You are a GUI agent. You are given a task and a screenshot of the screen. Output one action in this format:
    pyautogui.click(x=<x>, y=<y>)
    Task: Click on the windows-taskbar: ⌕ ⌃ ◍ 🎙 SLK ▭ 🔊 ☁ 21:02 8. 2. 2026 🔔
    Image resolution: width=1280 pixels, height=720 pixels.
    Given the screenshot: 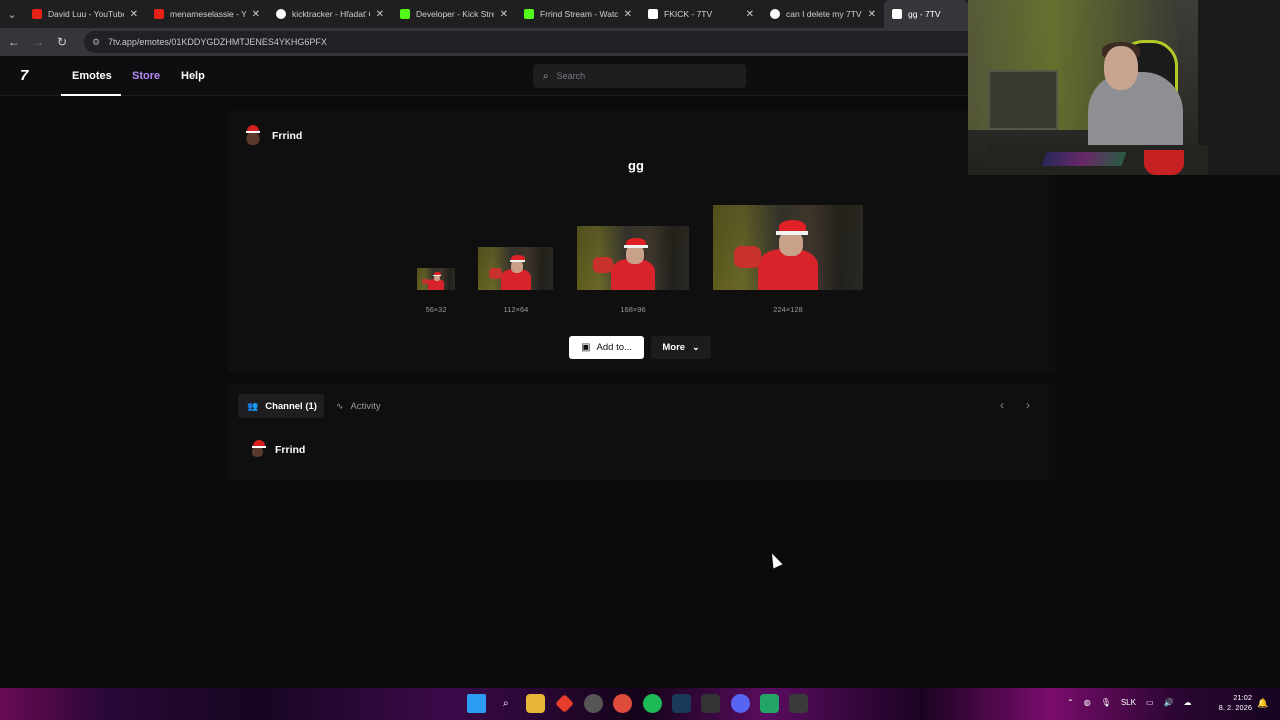 What is the action you would take?
    pyautogui.click(x=640, y=704)
    